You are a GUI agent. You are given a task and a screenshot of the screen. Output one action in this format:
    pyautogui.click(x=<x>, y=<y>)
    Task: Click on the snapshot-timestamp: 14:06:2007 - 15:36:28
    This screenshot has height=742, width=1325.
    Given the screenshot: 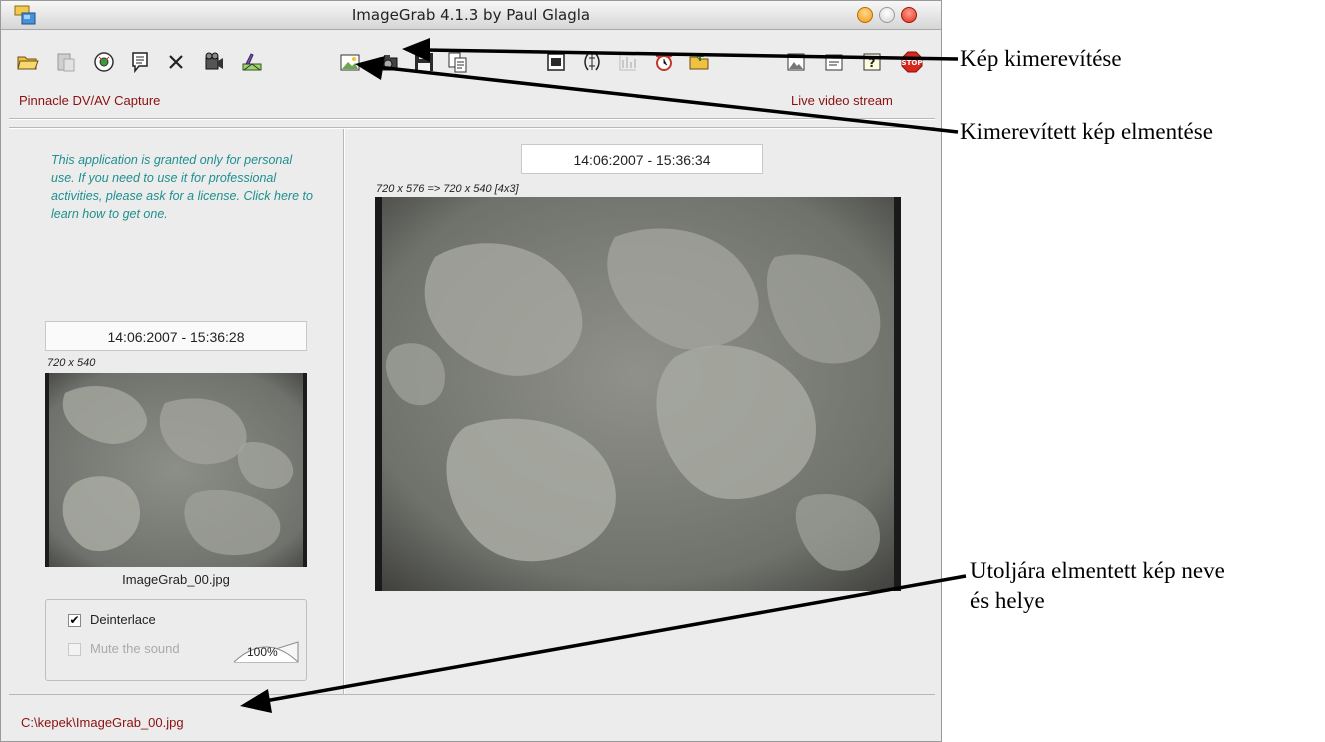 What is the action you would take?
    pyautogui.click(x=176, y=336)
    